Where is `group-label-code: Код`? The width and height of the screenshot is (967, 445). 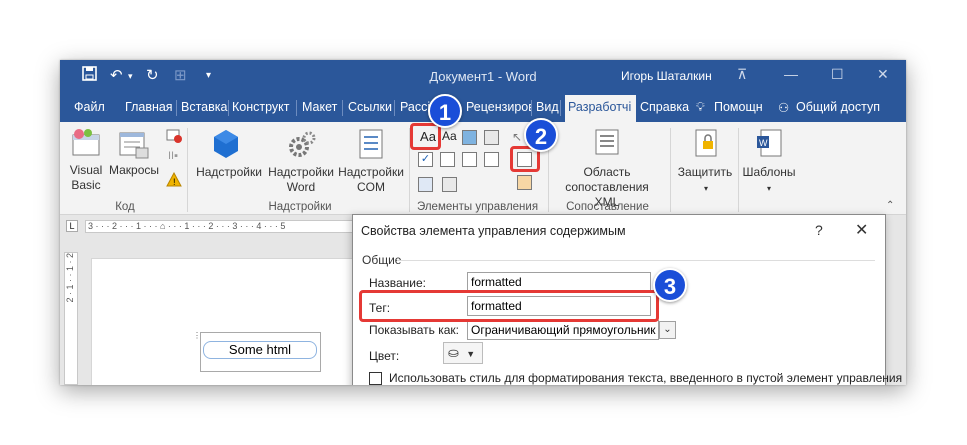
group-label-code: Код is located at coordinates (125, 207).